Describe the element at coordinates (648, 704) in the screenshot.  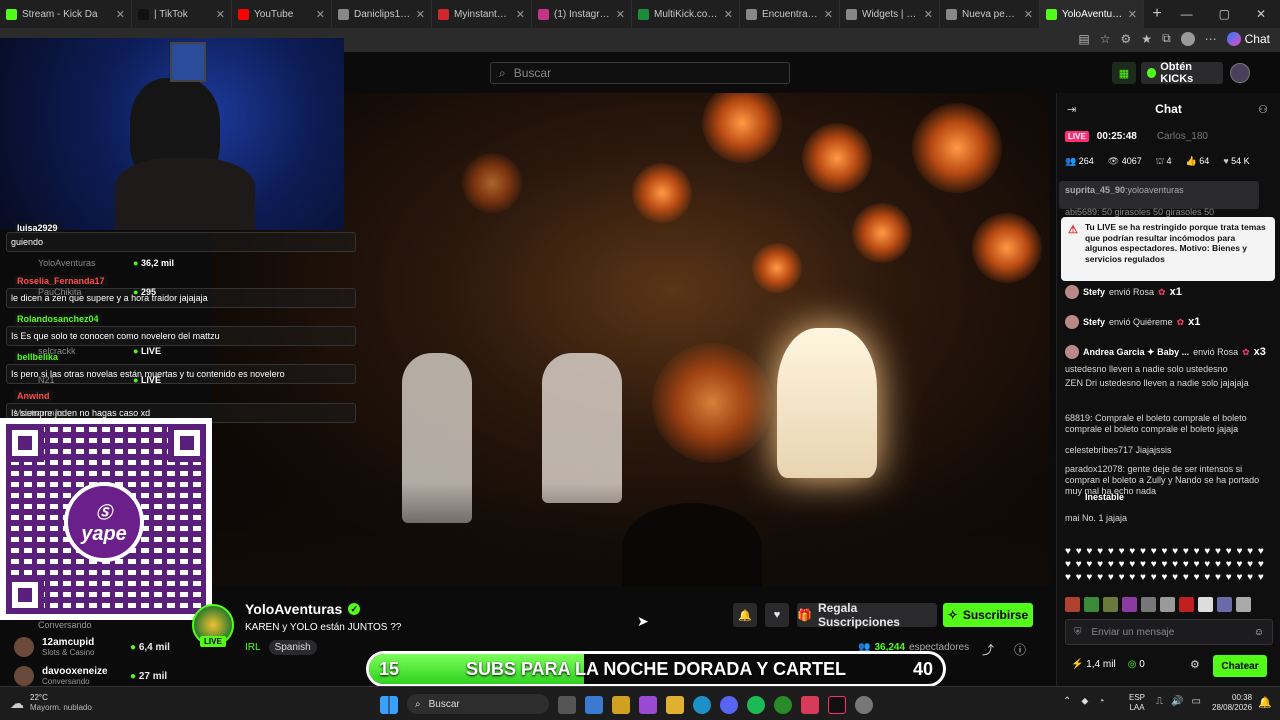
I see `copilot-icon` at that location.